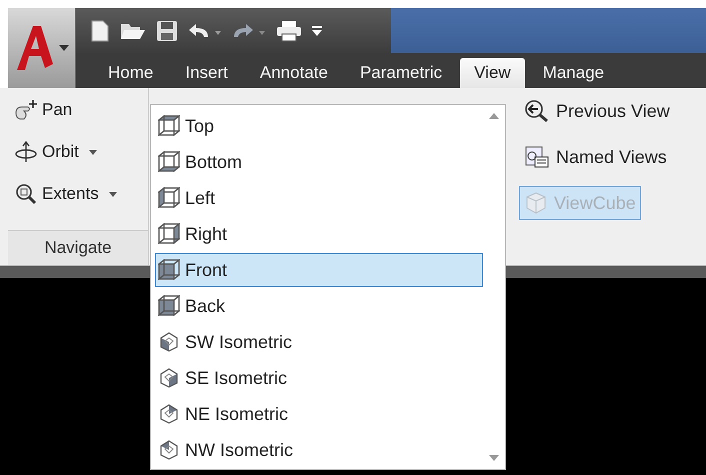 Image resolution: width=706 pixels, height=475 pixels. I want to click on scroll-up-icon, so click(494, 116).